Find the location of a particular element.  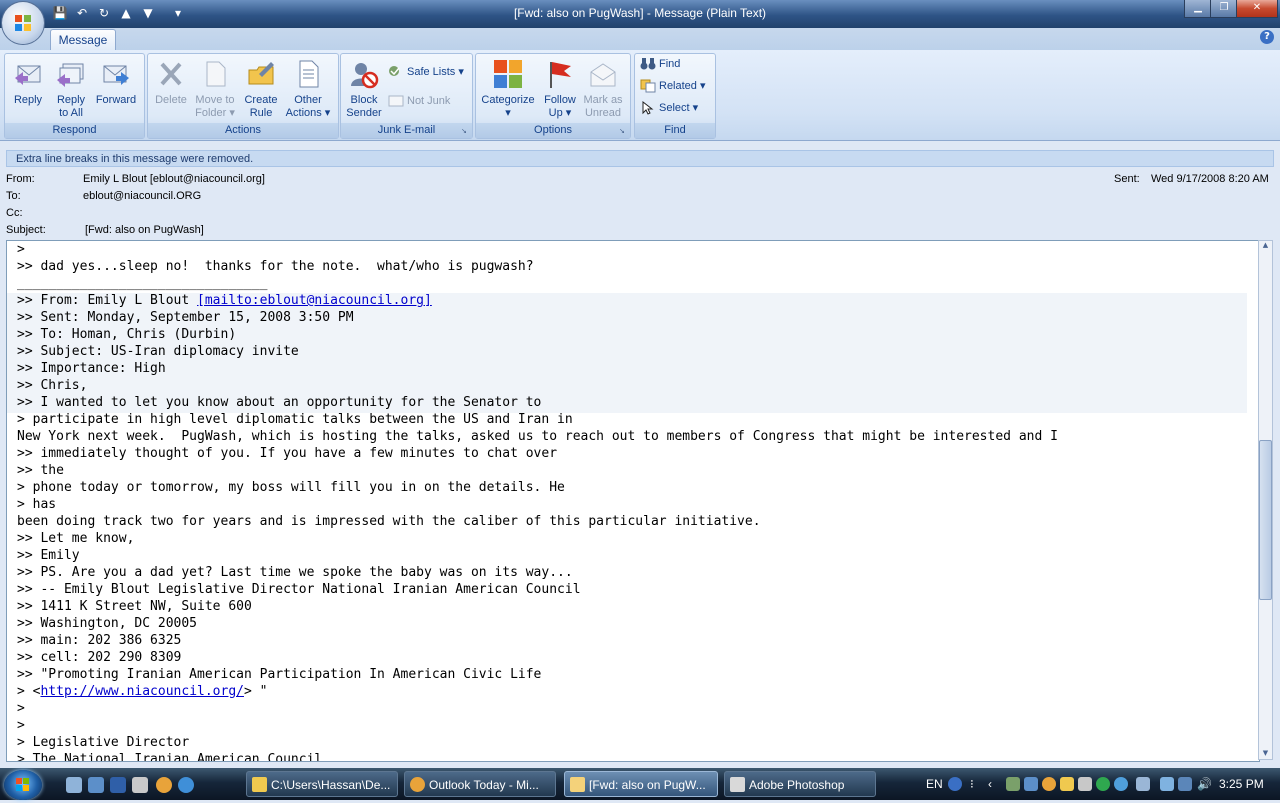

body-line: >> Emily is located at coordinates (48, 555).